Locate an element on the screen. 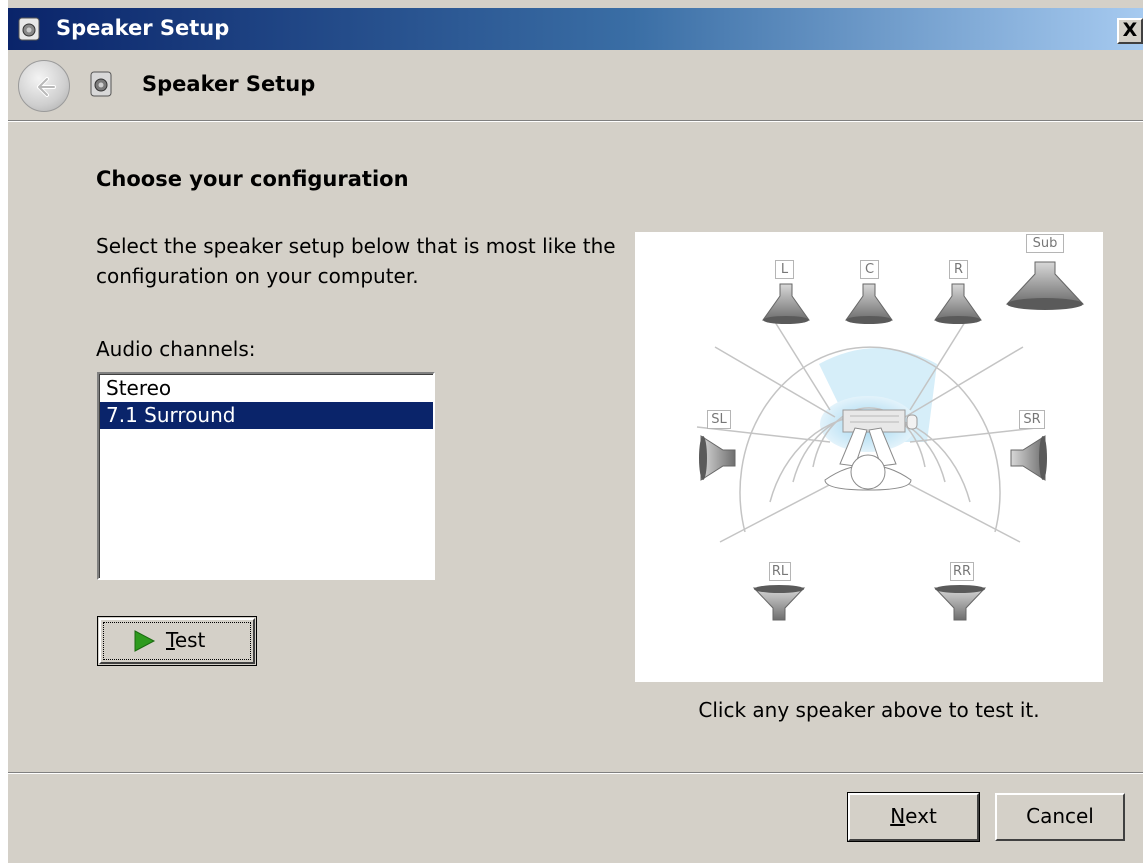 This screenshot has height=863, width=1143. rear-left-speaker: RL is located at coordinates (779, 593).